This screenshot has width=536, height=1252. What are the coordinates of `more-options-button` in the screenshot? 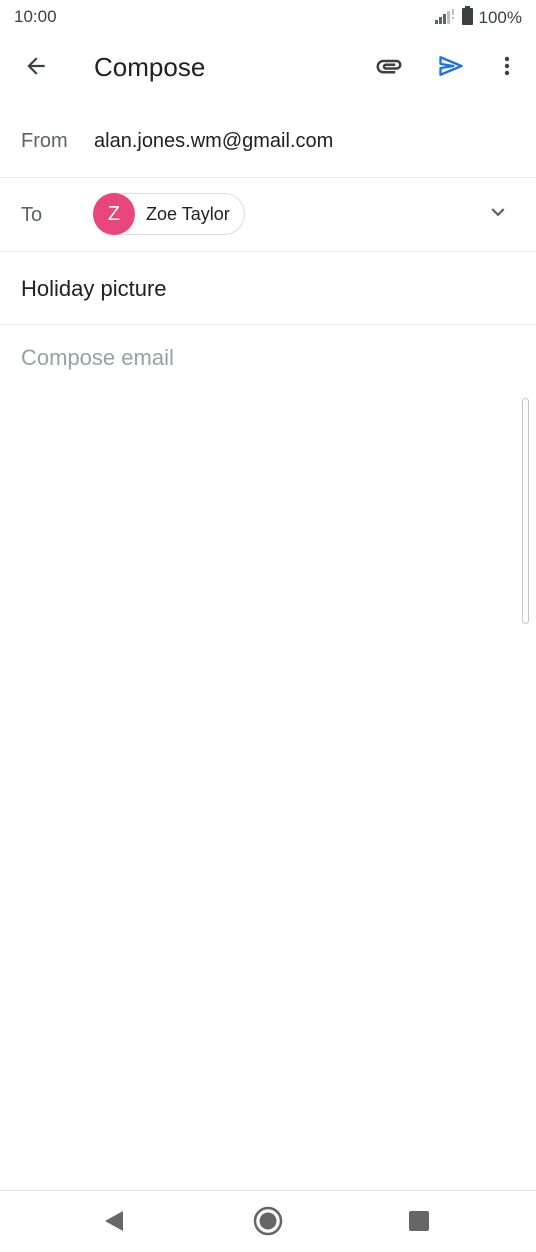 It's located at (507, 68).